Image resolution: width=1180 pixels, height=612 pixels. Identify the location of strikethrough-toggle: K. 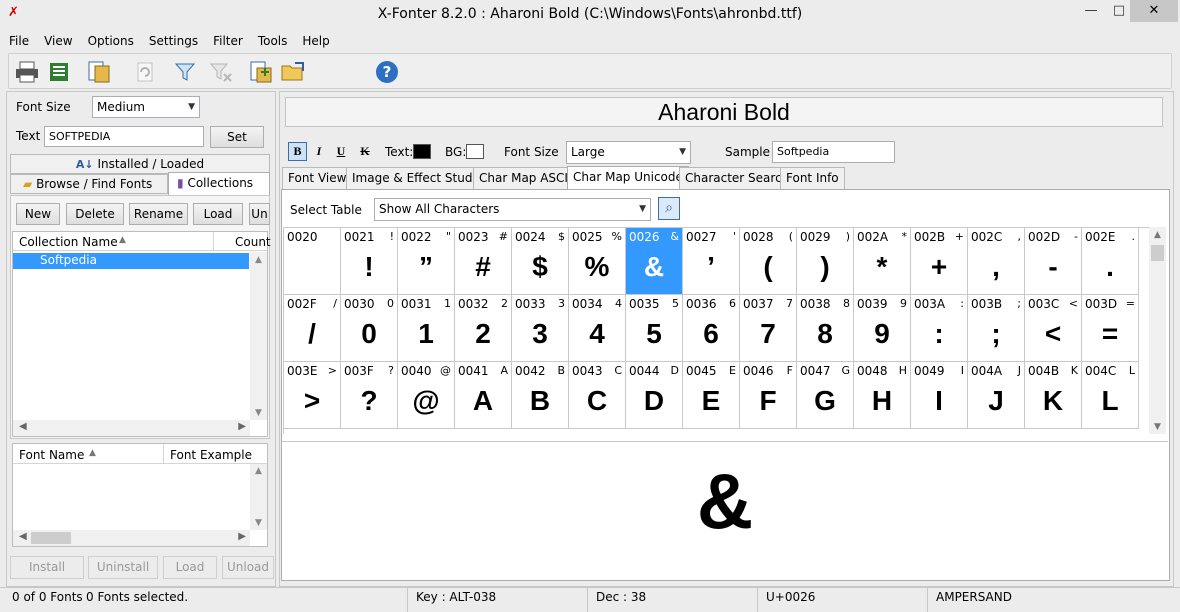
(365, 151).